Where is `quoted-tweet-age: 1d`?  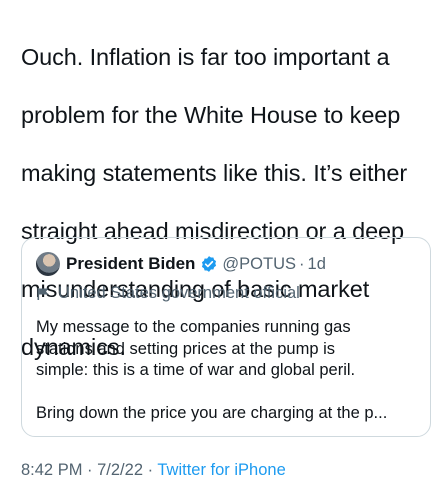 quoted-tweet-age: 1d is located at coordinates (317, 264).